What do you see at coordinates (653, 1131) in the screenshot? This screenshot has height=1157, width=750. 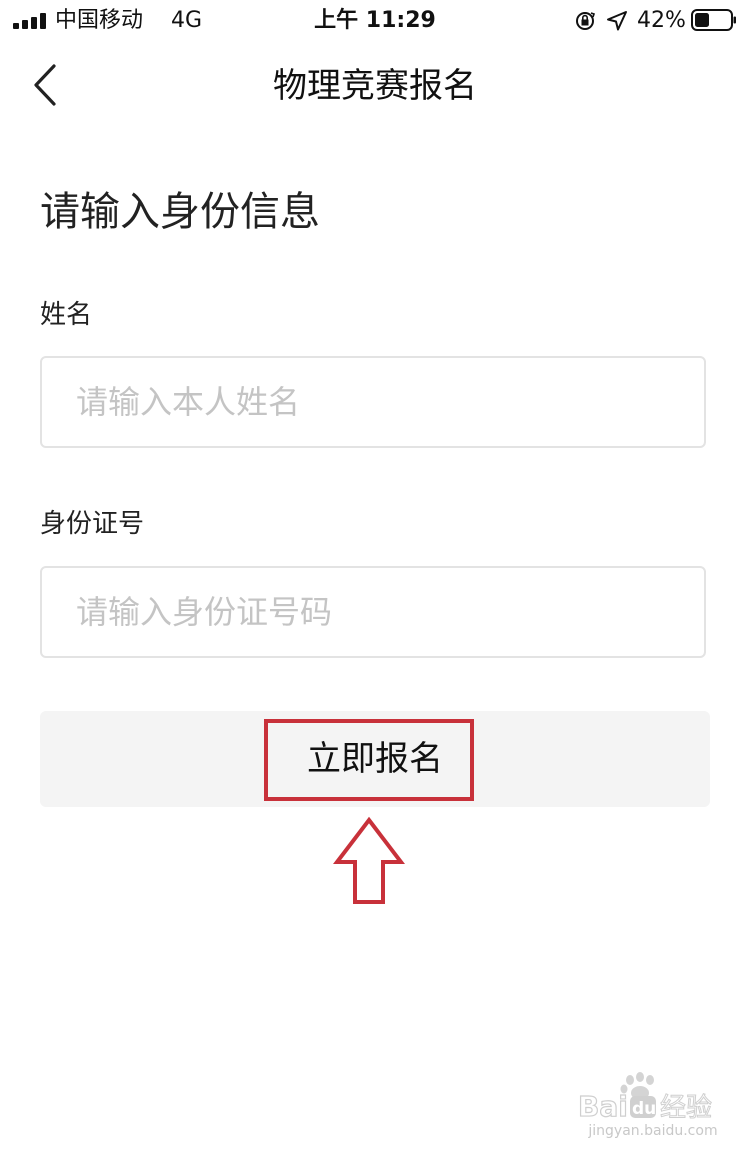 I see `watermark-url: jingyan.baidu.com` at bounding box center [653, 1131].